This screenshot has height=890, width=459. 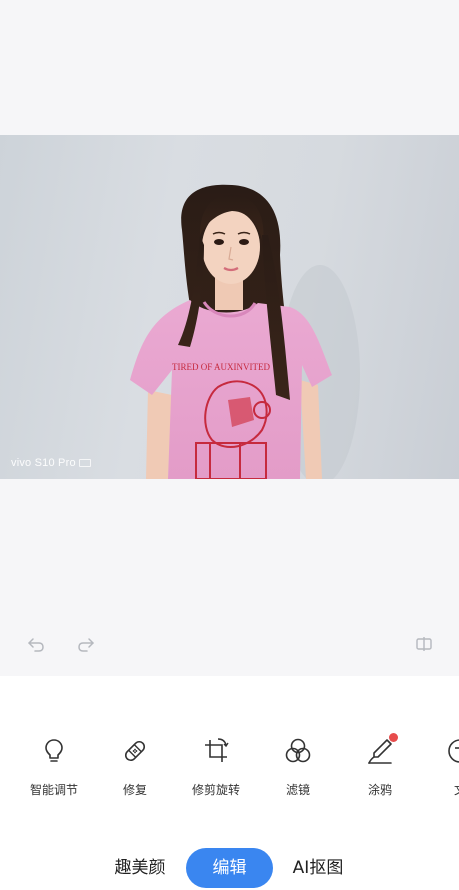 I want to click on compare-icon, so click(x=424, y=644).